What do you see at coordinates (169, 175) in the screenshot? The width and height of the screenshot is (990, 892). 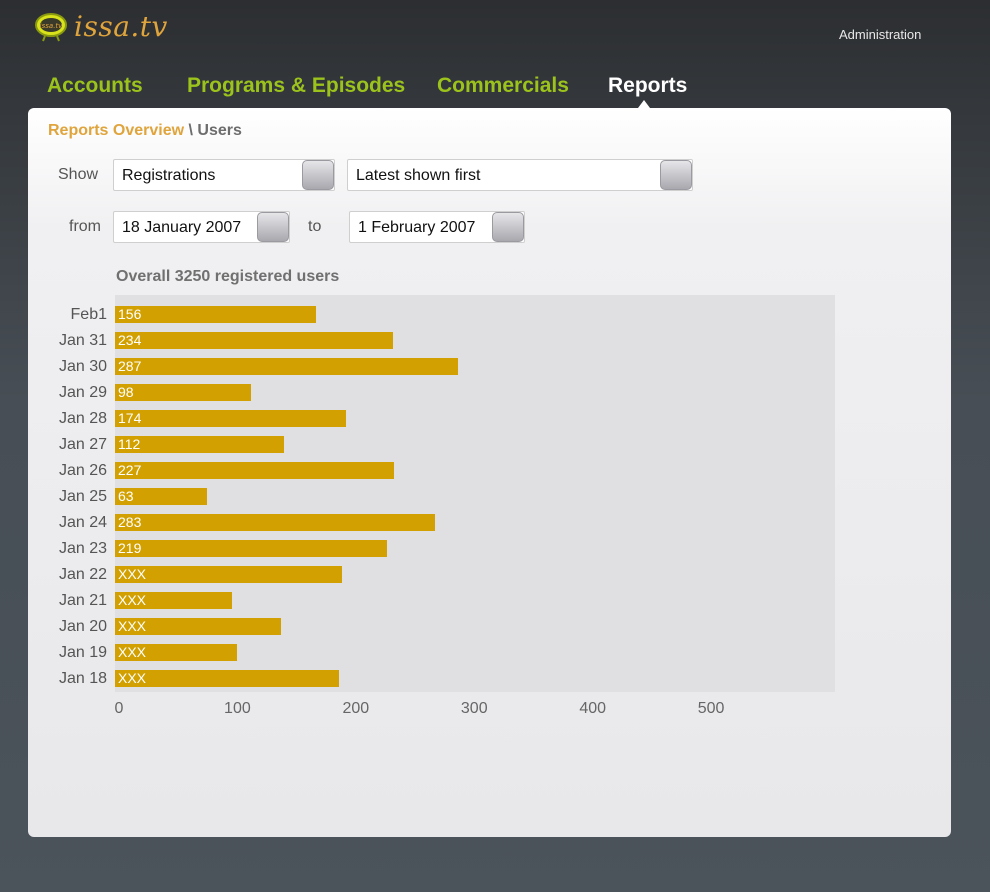 I see `report-type-value: Registrations` at bounding box center [169, 175].